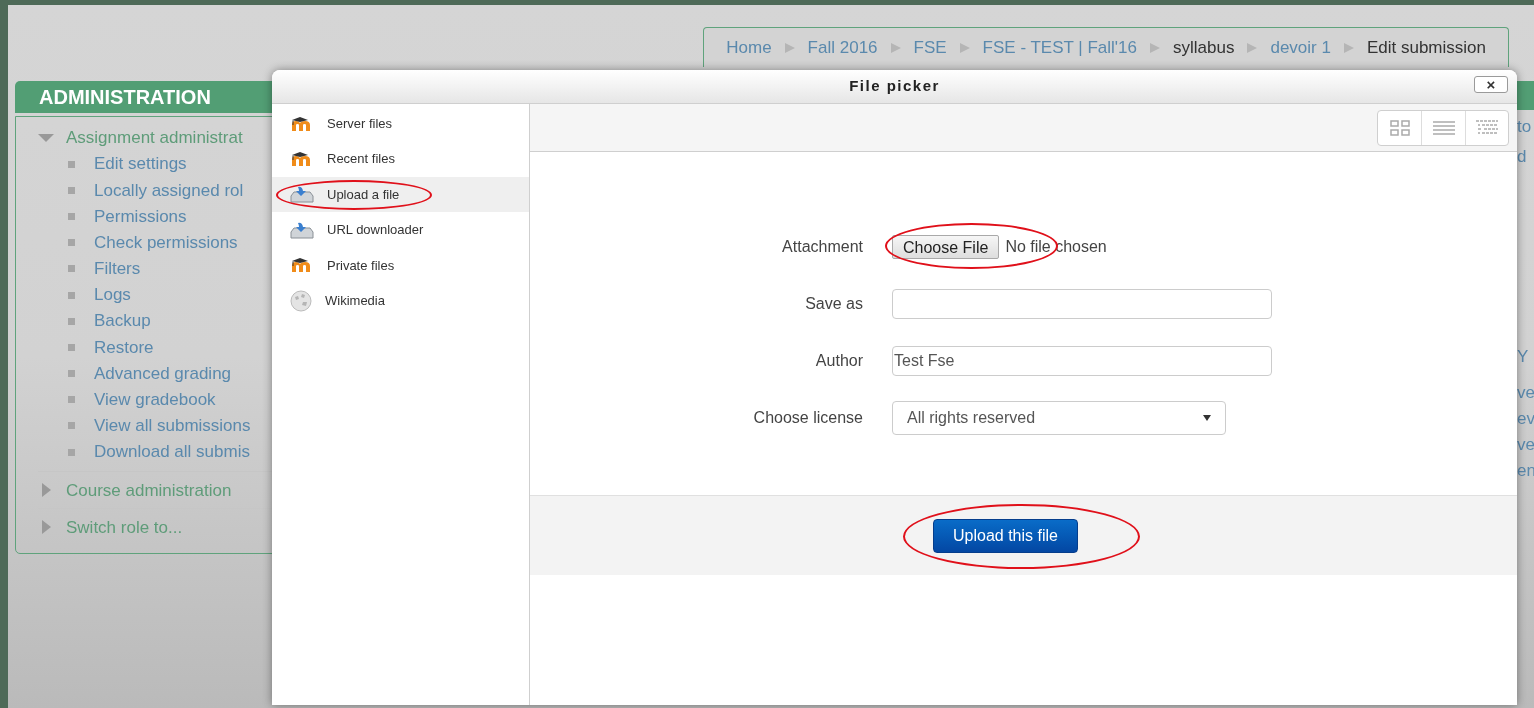 The image size is (1534, 708). I want to click on close-button: ×, so click(1491, 84).